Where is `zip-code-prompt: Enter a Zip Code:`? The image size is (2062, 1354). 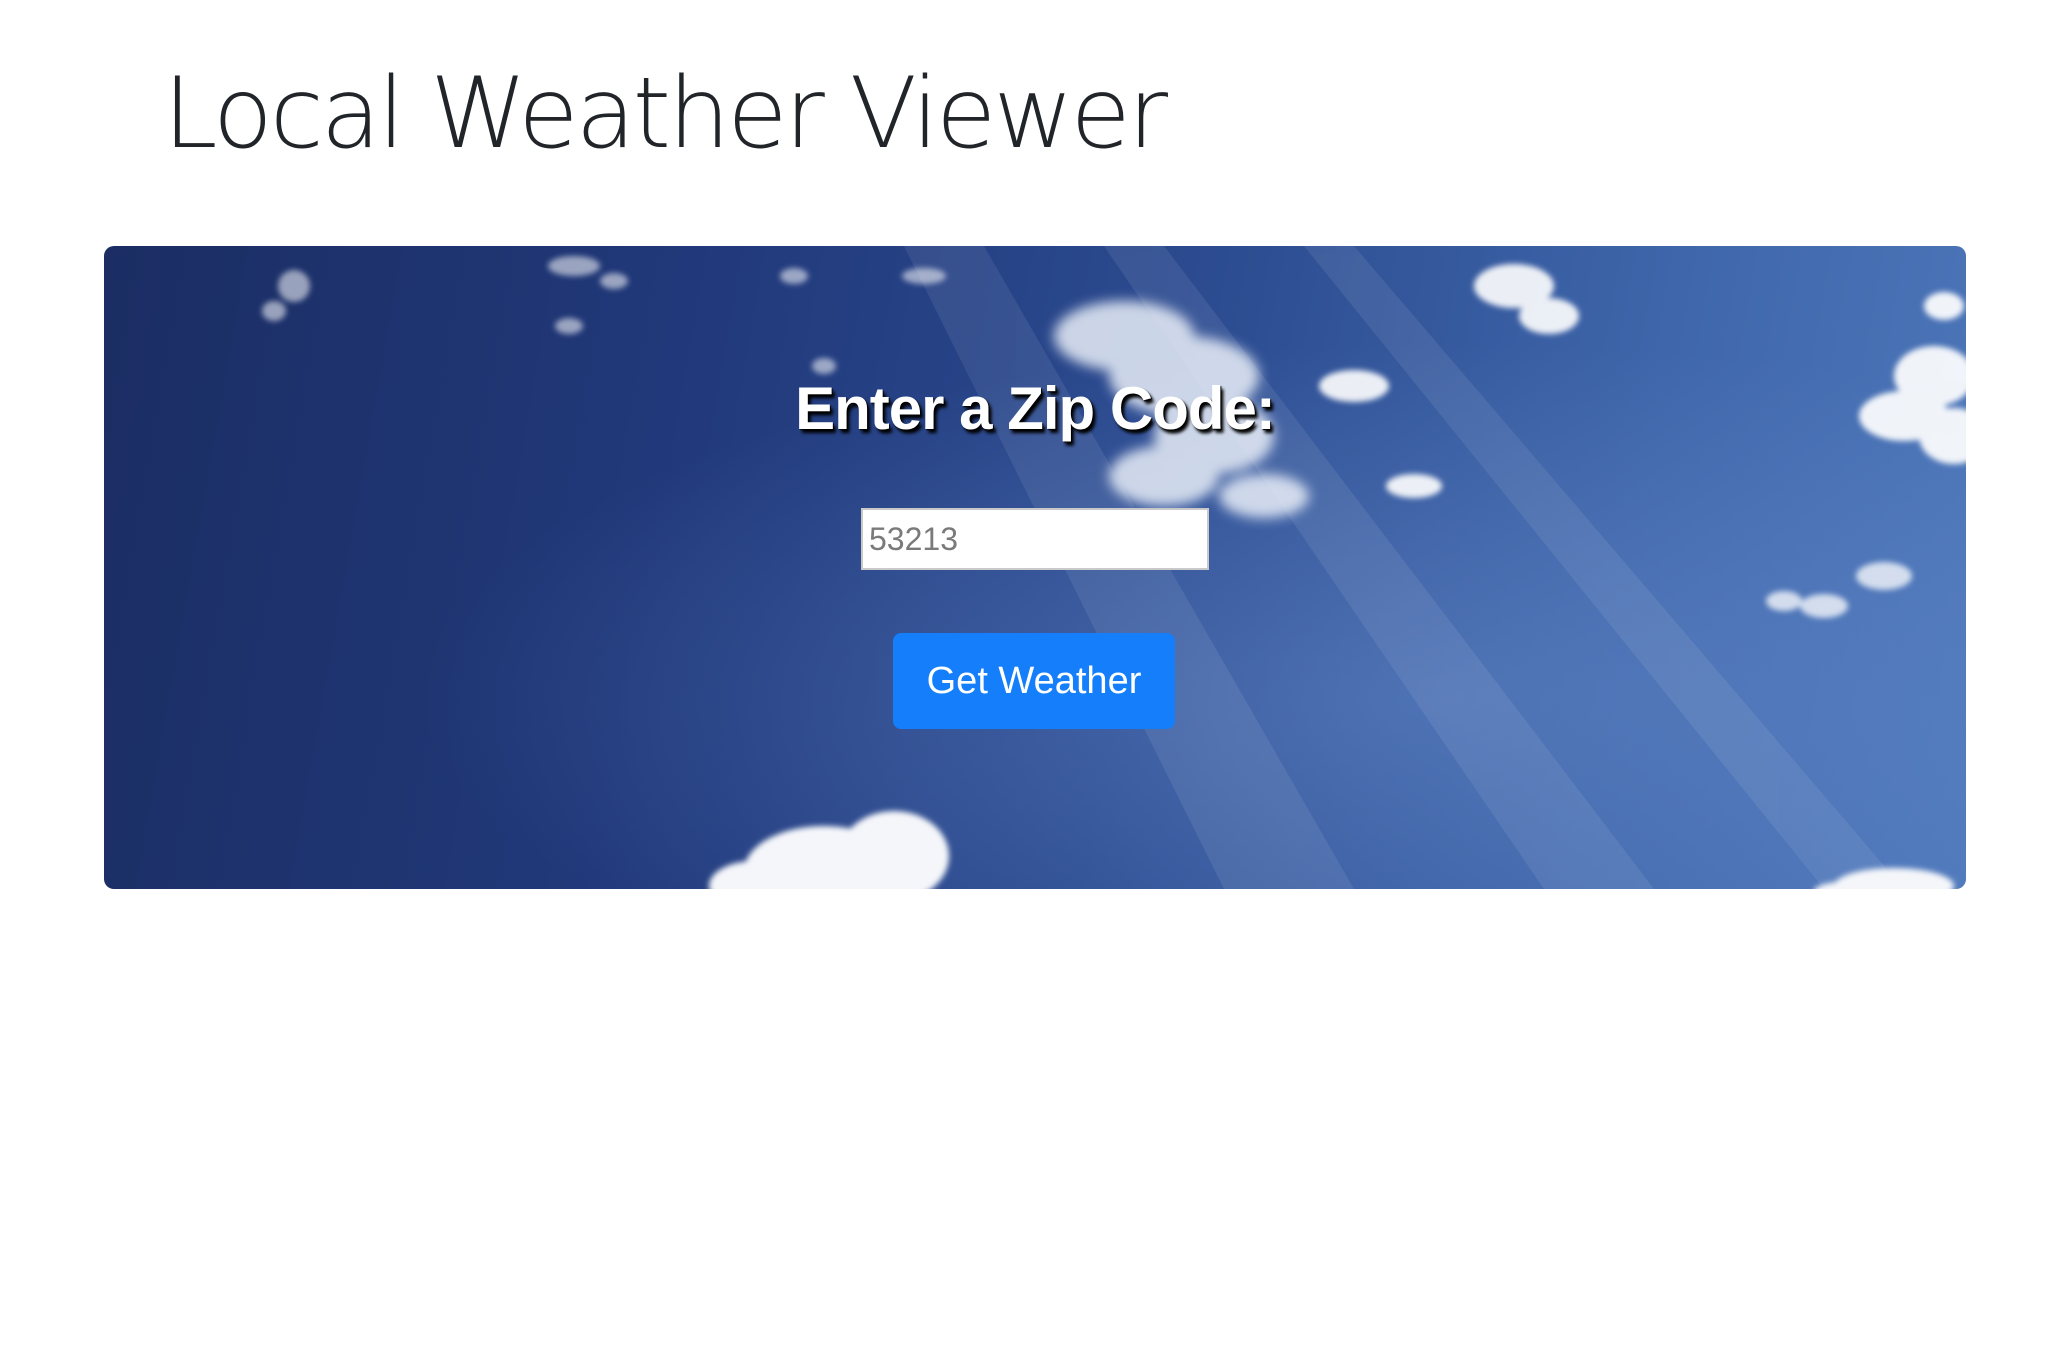
zip-code-prompt: Enter a Zip Code: is located at coordinates (1035, 408).